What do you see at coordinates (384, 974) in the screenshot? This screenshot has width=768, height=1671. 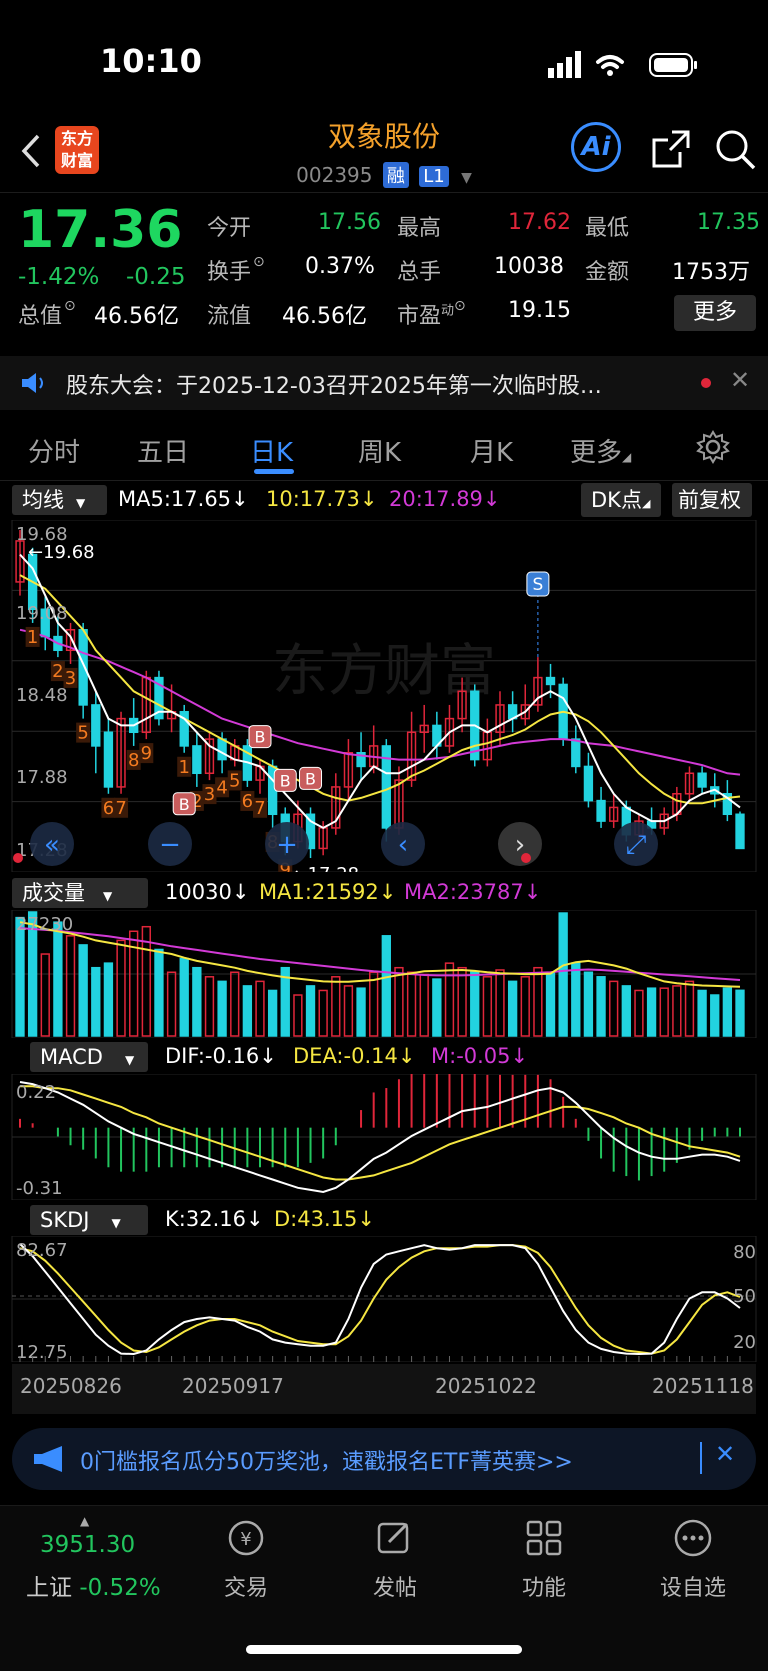 I see `volume-chart: 27230` at bounding box center [384, 974].